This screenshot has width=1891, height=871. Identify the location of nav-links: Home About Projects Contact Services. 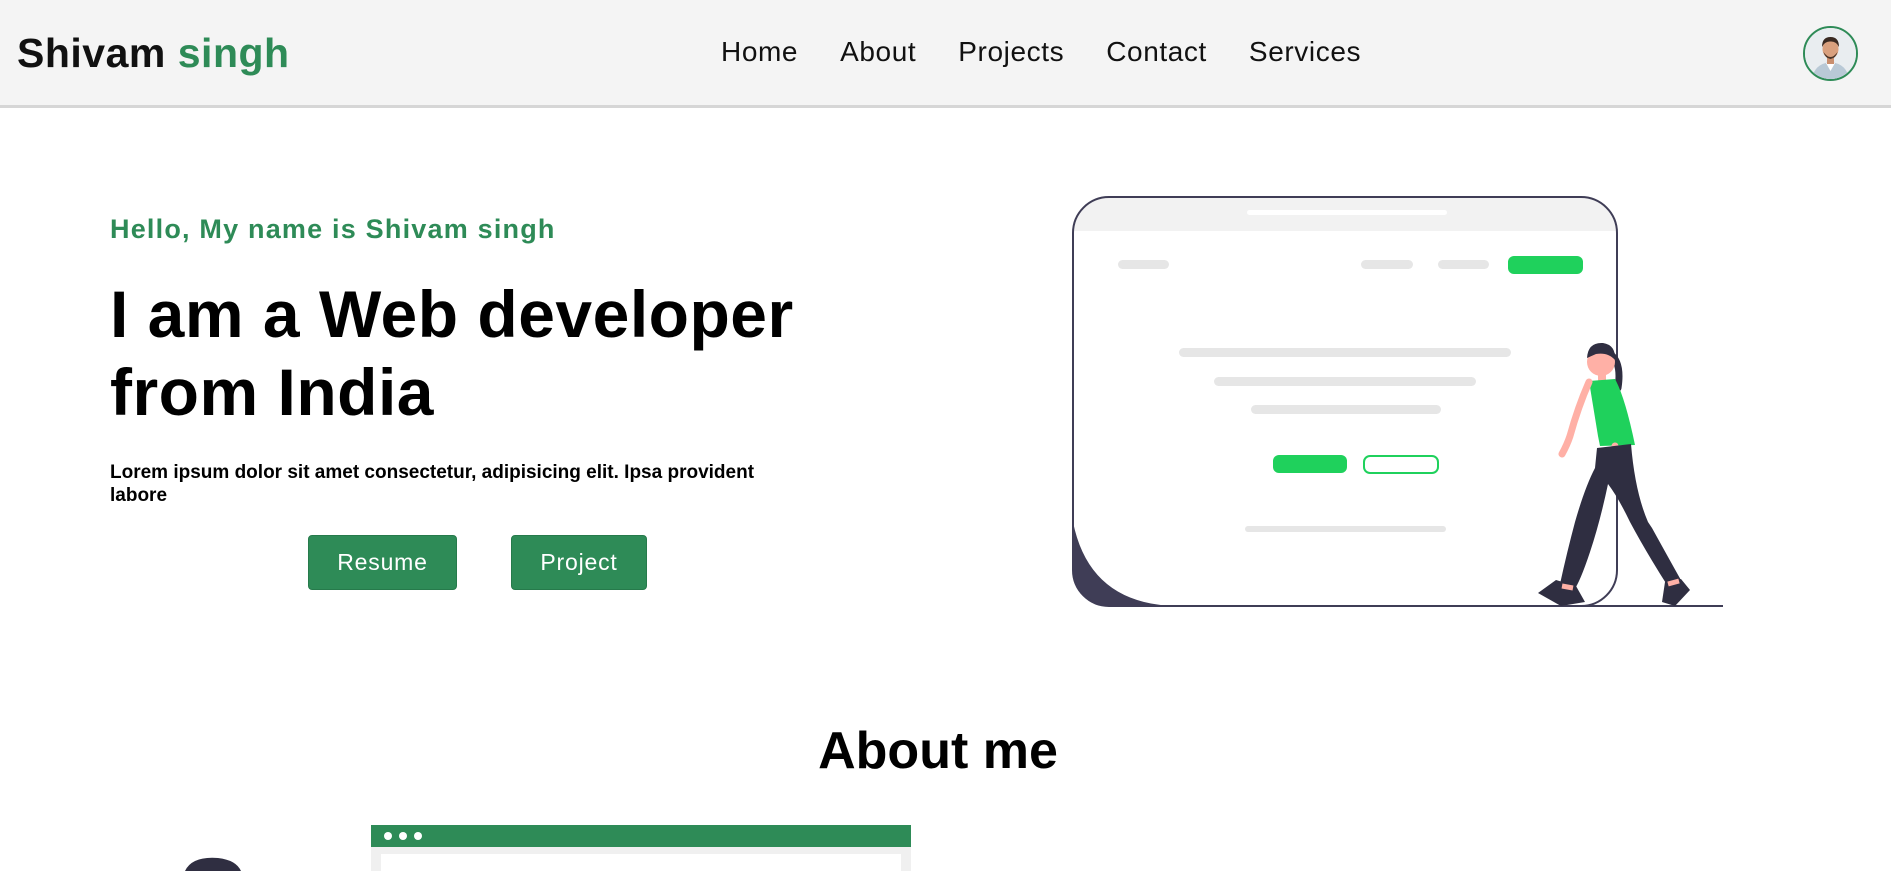
(1041, 52).